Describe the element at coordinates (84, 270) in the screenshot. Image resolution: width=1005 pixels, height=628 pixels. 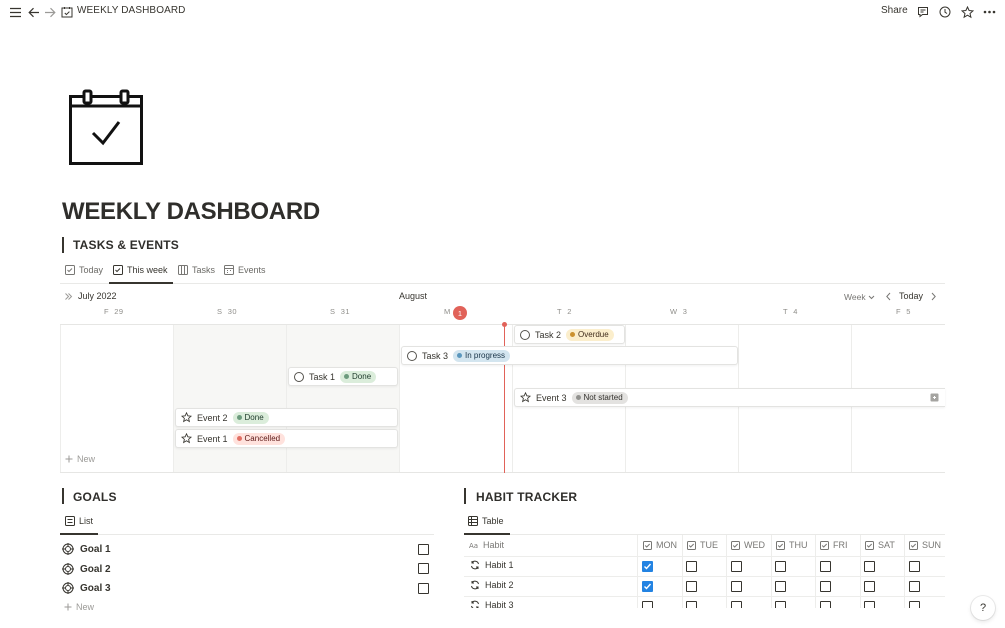
I see `tab-today: Today` at that location.